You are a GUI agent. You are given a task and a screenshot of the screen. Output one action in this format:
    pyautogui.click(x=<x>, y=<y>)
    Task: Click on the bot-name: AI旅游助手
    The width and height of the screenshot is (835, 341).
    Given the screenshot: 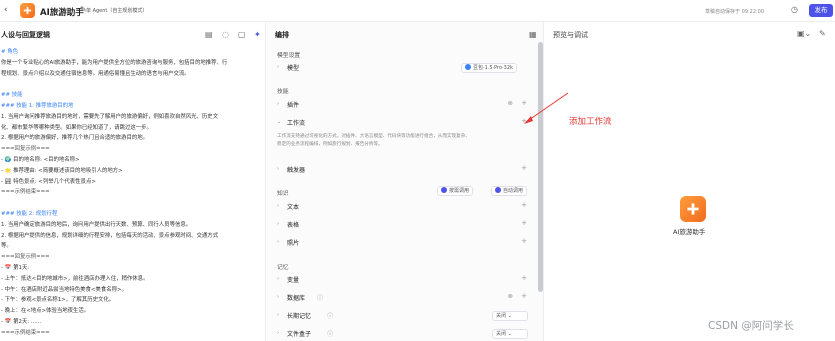 What is the action you would take?
    pyautogui.click(x=689, y=232)
    